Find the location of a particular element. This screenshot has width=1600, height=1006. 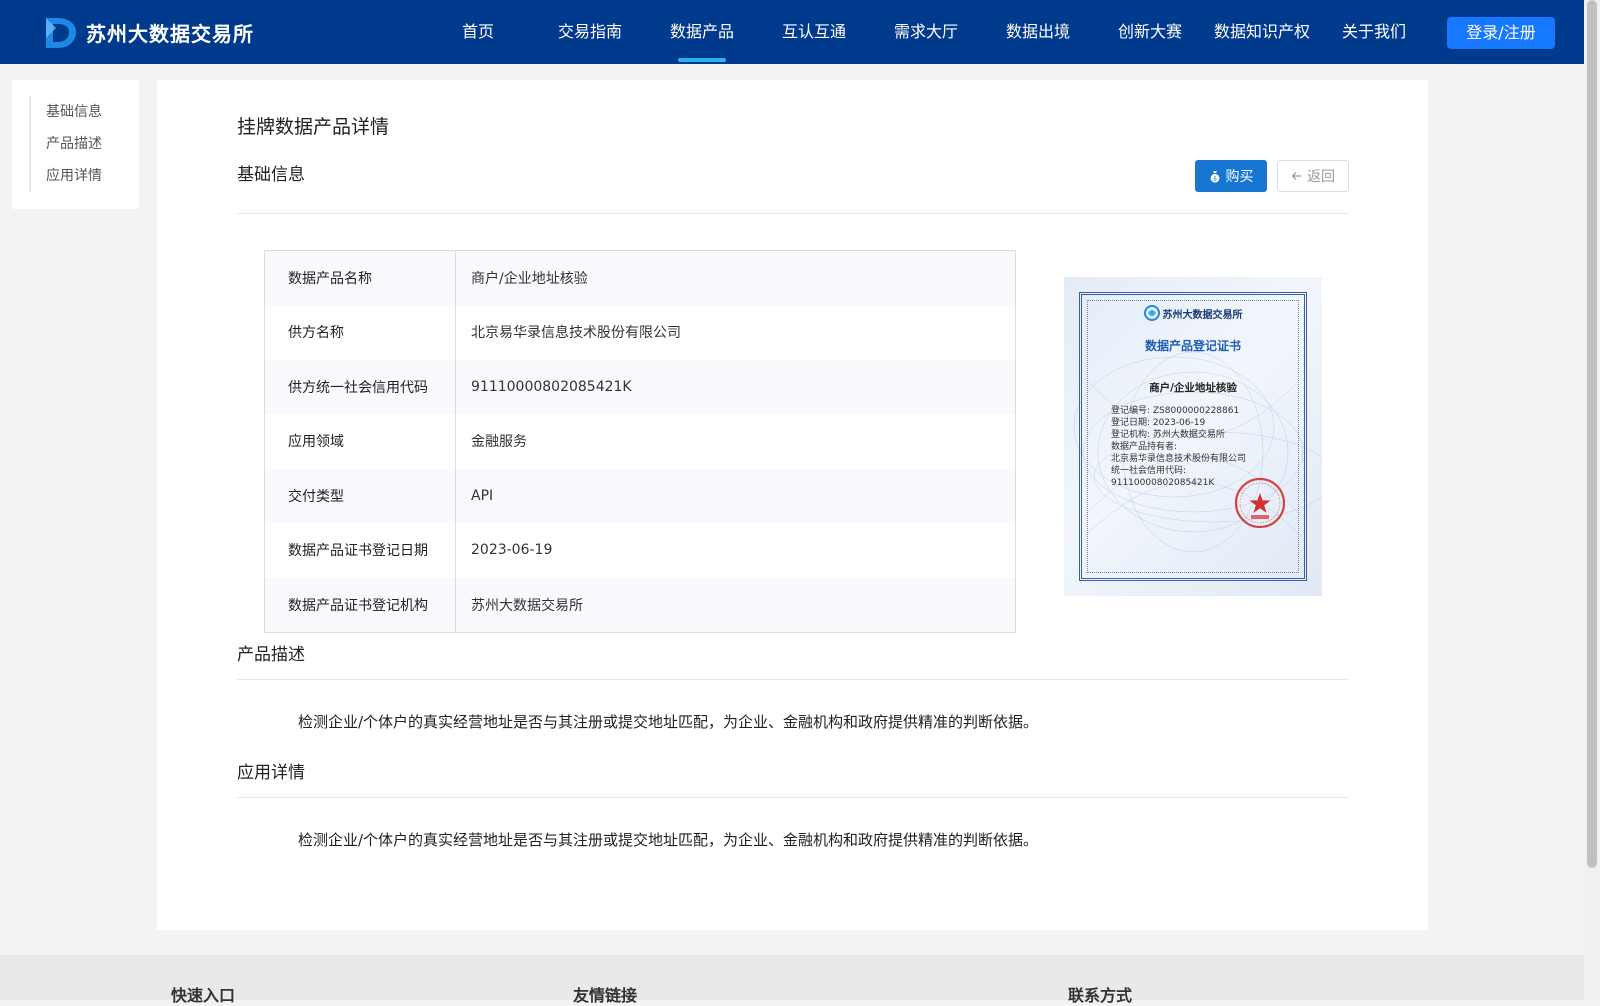

anchor-item-basic-info: 基础信息 is located at coordinates (74, 112).